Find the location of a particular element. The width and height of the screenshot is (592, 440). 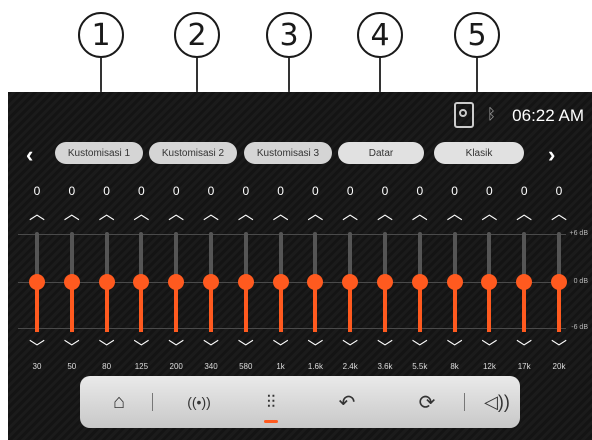

preset-kustomisasi-3: Kustomisasi 3 is located at coordinates (288, 153).